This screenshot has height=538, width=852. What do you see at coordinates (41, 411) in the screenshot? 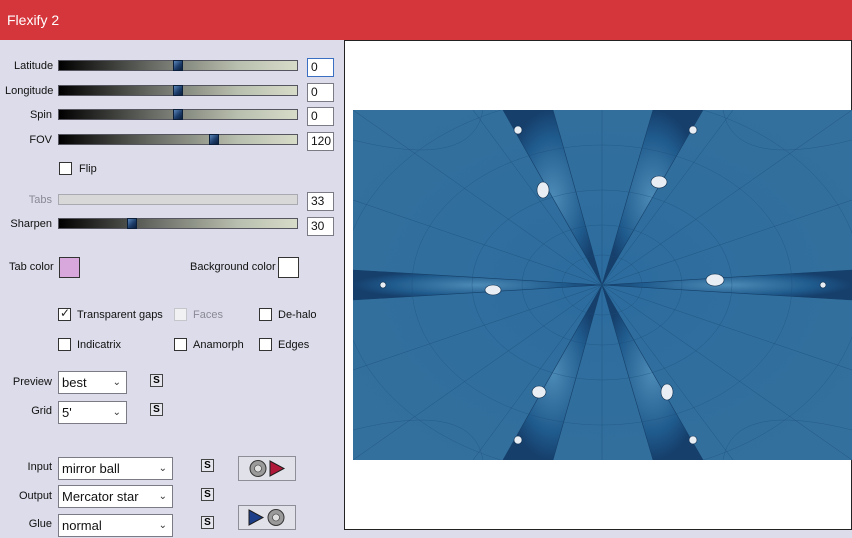
I see `grid-label: Grid` at bounding box center [41, 411].